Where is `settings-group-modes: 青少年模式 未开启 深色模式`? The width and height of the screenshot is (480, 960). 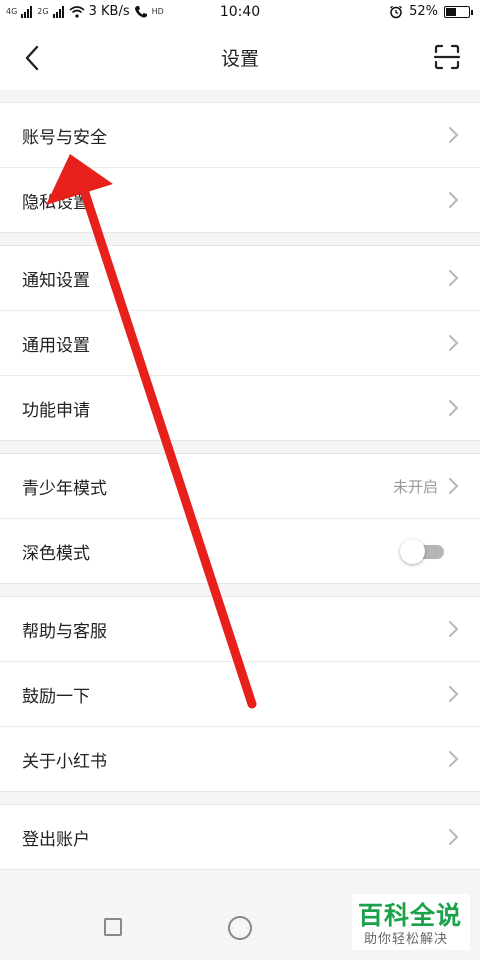 settings-group-modes: 青少年模式 未开启 深色模式 is located at coordinates (240, 518).